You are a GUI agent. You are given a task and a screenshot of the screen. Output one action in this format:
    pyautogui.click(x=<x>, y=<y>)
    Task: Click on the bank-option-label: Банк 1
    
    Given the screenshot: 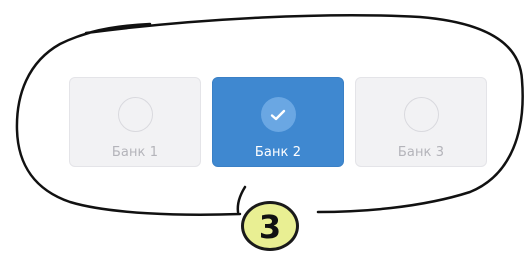 What is the action you would take?
    pyautogui.click(x=135, y=152)
    